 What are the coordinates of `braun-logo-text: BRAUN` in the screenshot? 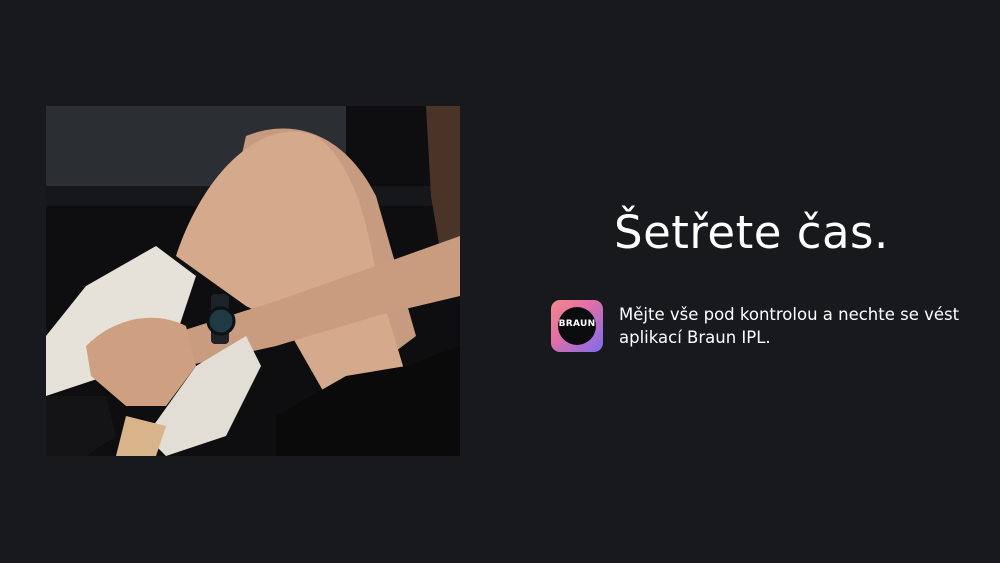 It's located at (577, 324).